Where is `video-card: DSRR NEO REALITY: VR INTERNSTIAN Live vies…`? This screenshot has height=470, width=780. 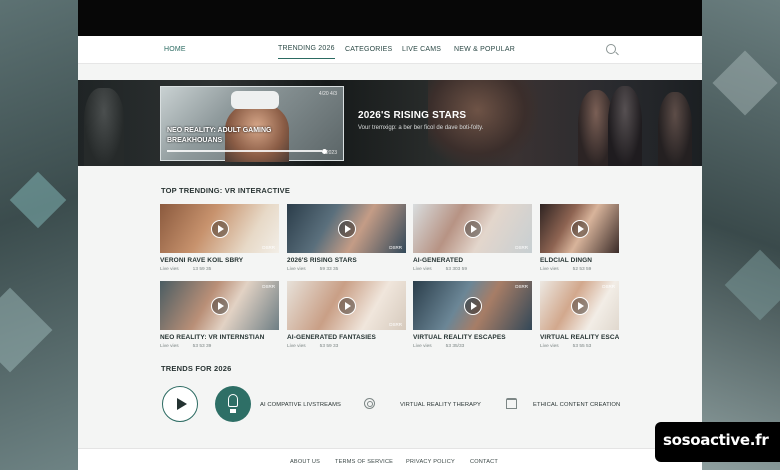 video-card: DSRR NEO REALITY: VR INTERNSTIAN Live vies… is located at coordinates (219, 315).